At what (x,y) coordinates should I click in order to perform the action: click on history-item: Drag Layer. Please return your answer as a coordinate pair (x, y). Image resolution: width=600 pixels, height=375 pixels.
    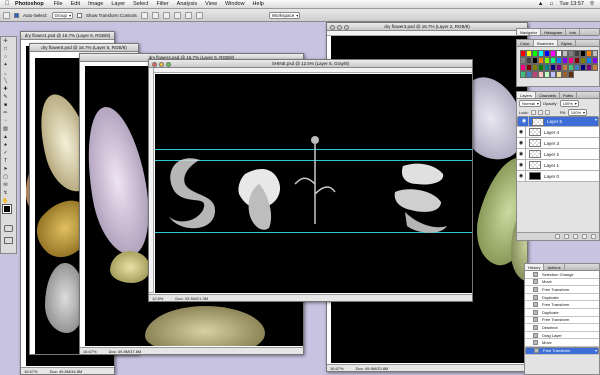
    Looking at the image, I should click on (562, 335).